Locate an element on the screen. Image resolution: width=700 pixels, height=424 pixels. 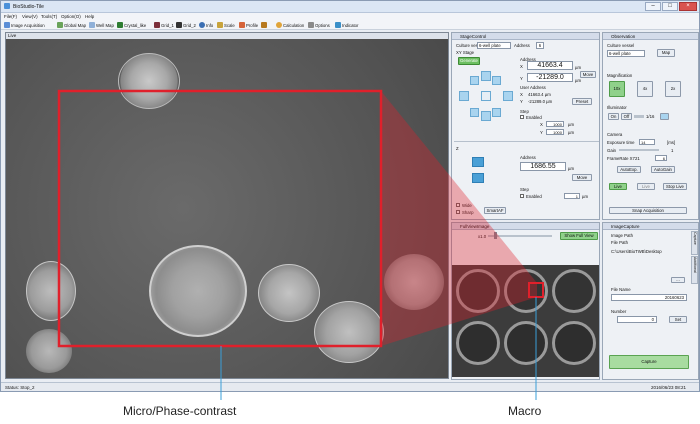
macro-caption: Macro is located at coordinates (525, 411).